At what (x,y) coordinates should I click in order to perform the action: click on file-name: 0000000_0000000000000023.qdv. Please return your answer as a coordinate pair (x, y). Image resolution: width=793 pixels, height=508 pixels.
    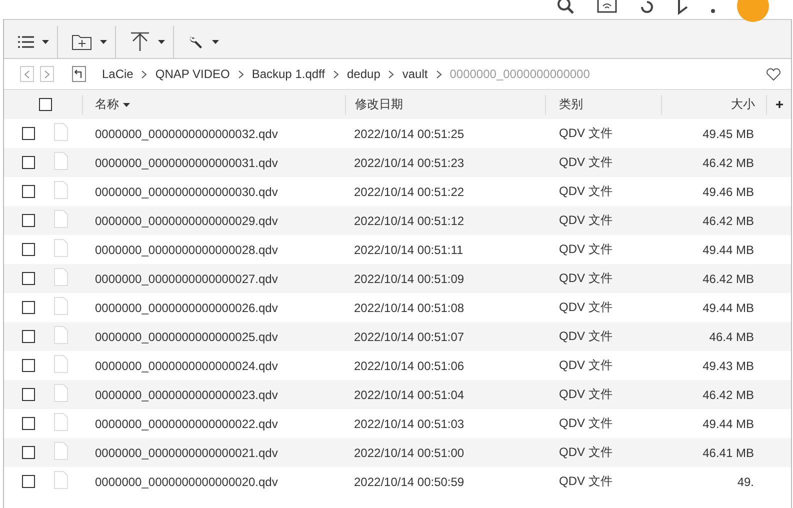
    Looking at the image, I should click on (213, 395).